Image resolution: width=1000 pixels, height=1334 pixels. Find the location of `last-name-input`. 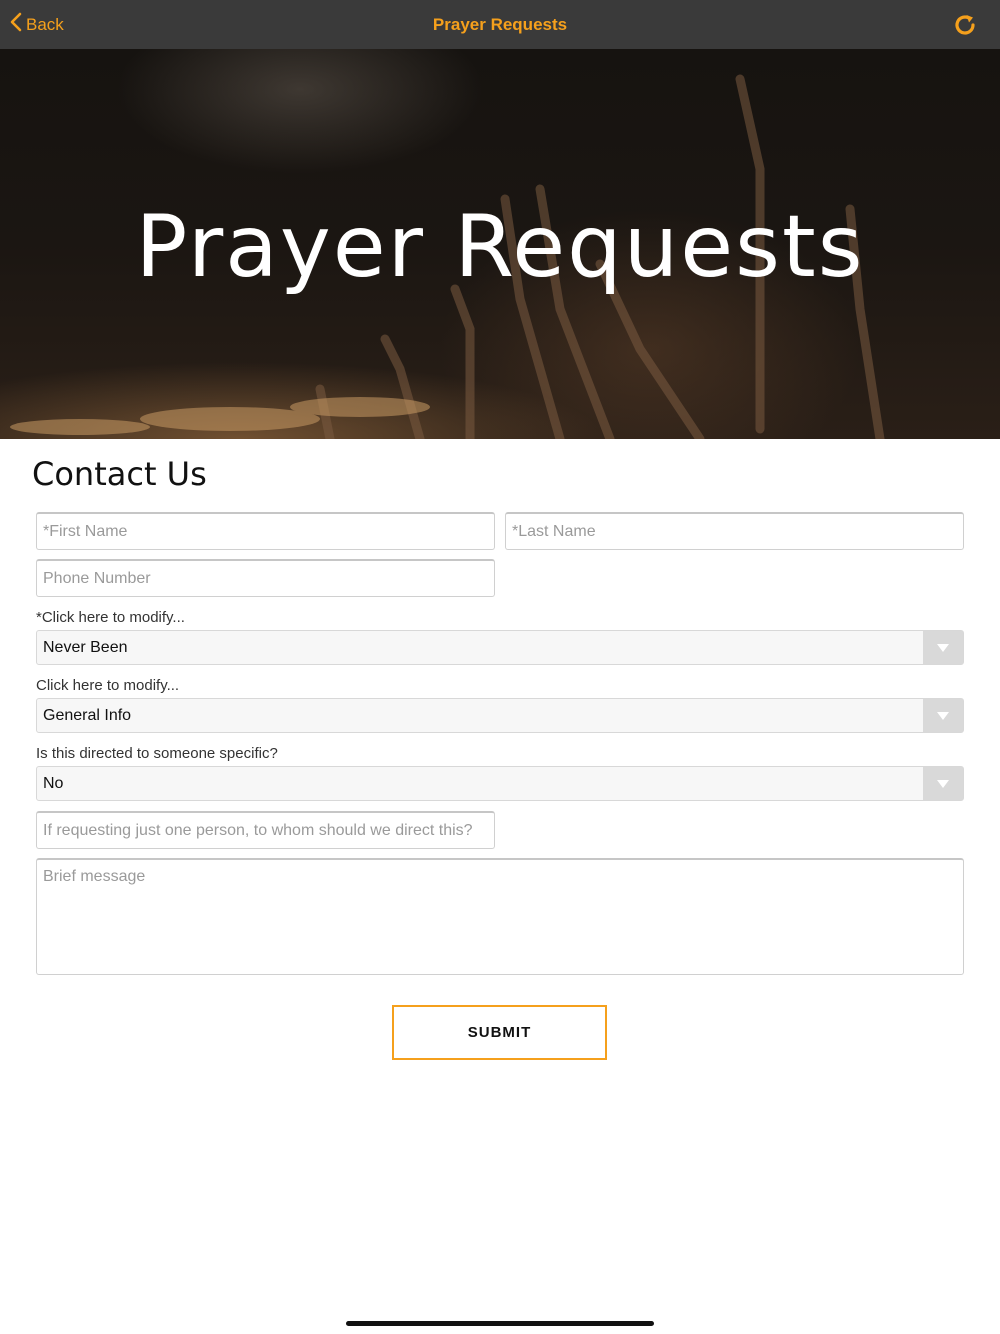

last-name-input is located at coordinates (734, 531).